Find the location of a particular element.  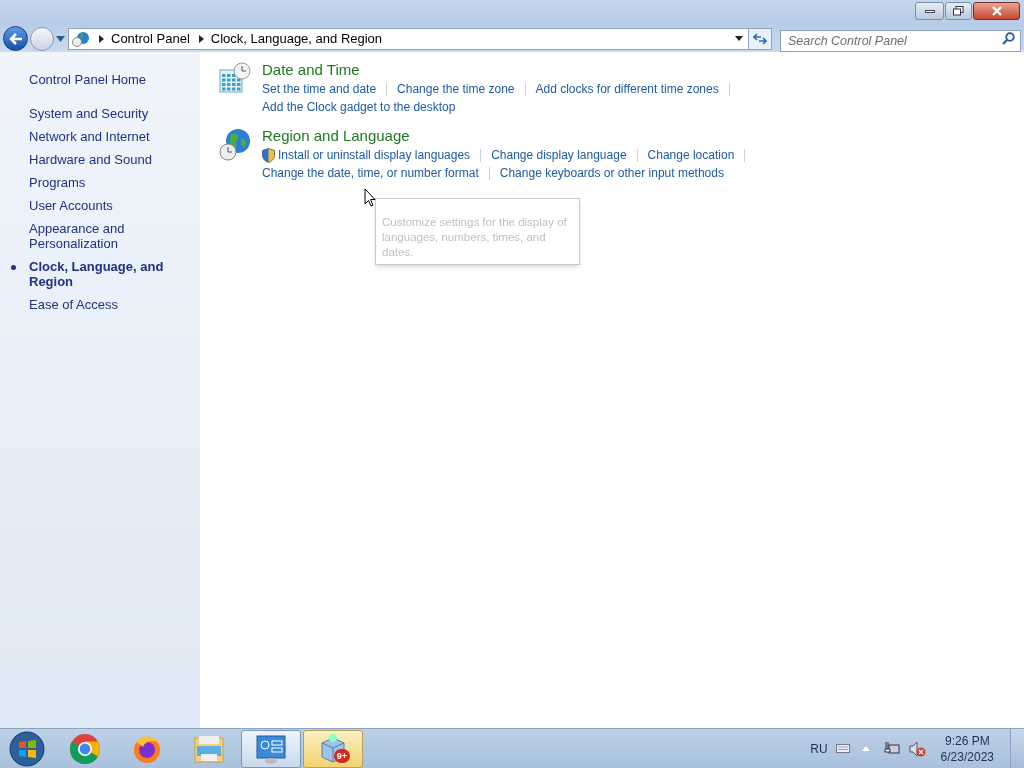

taskbar-button is located at coordinates (271, 748).